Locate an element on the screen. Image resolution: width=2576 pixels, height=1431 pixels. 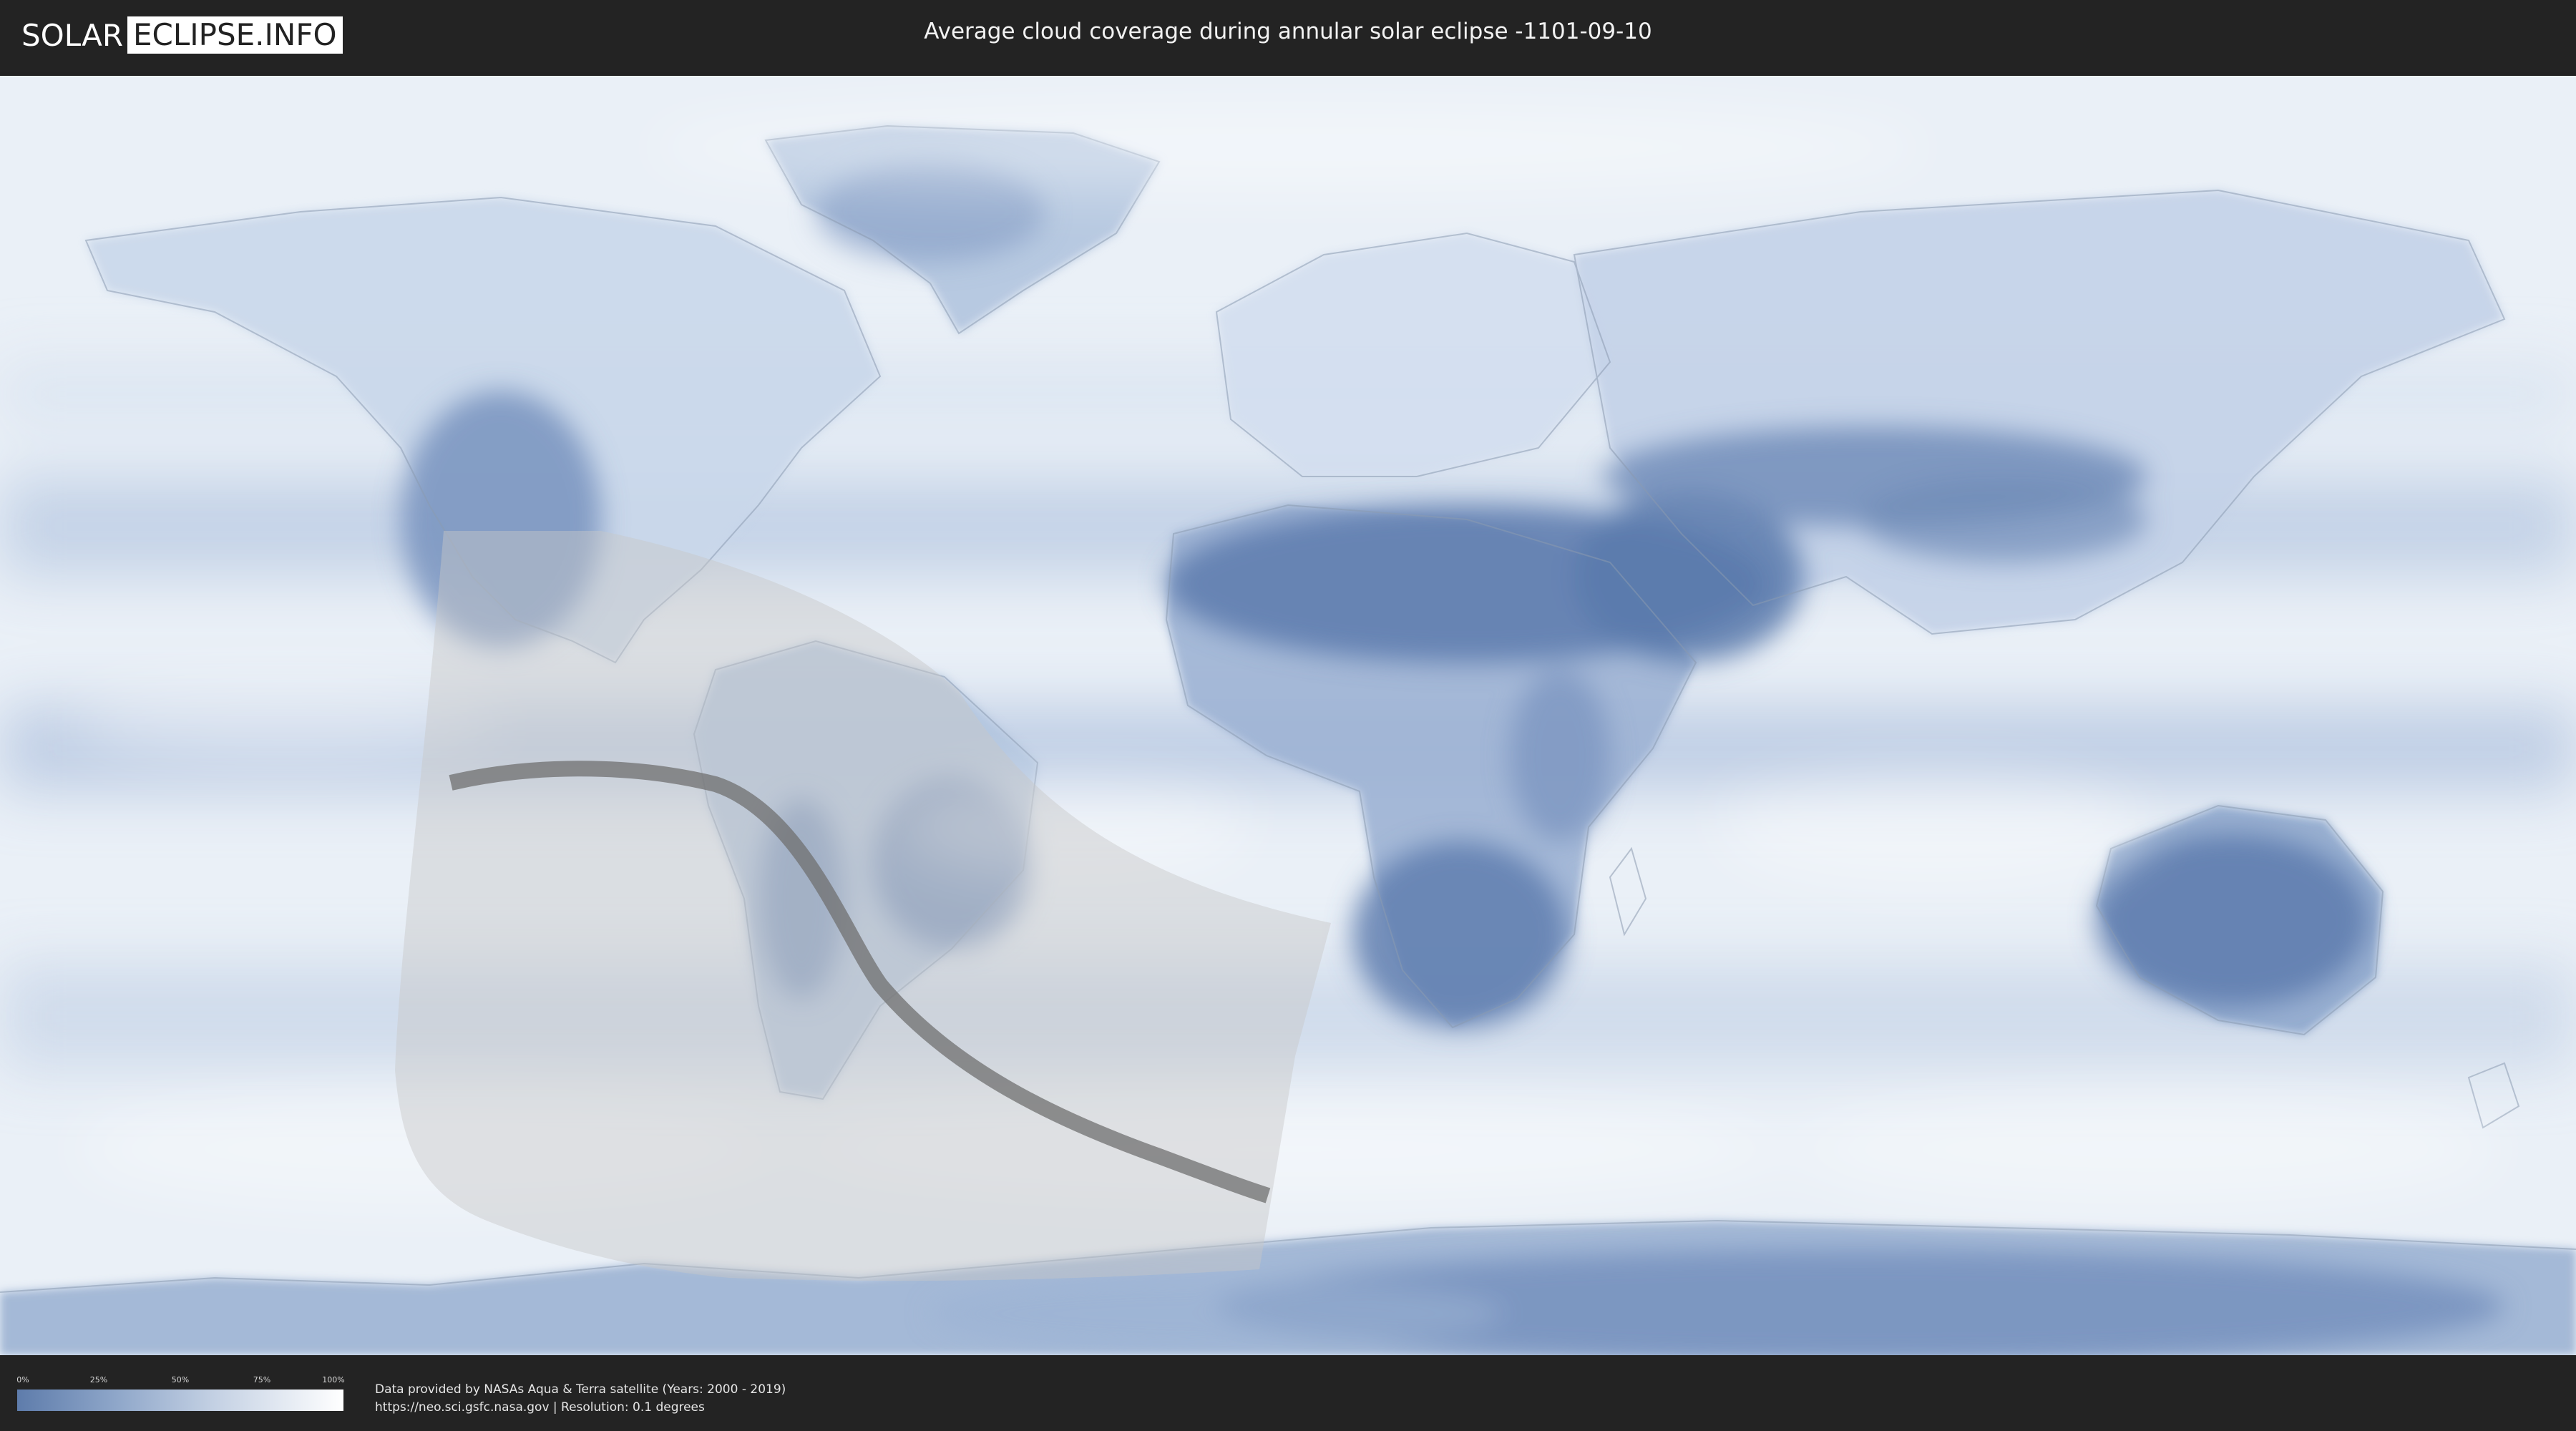
legend-tick-50: 50% is located at coordinates (180, 1379).